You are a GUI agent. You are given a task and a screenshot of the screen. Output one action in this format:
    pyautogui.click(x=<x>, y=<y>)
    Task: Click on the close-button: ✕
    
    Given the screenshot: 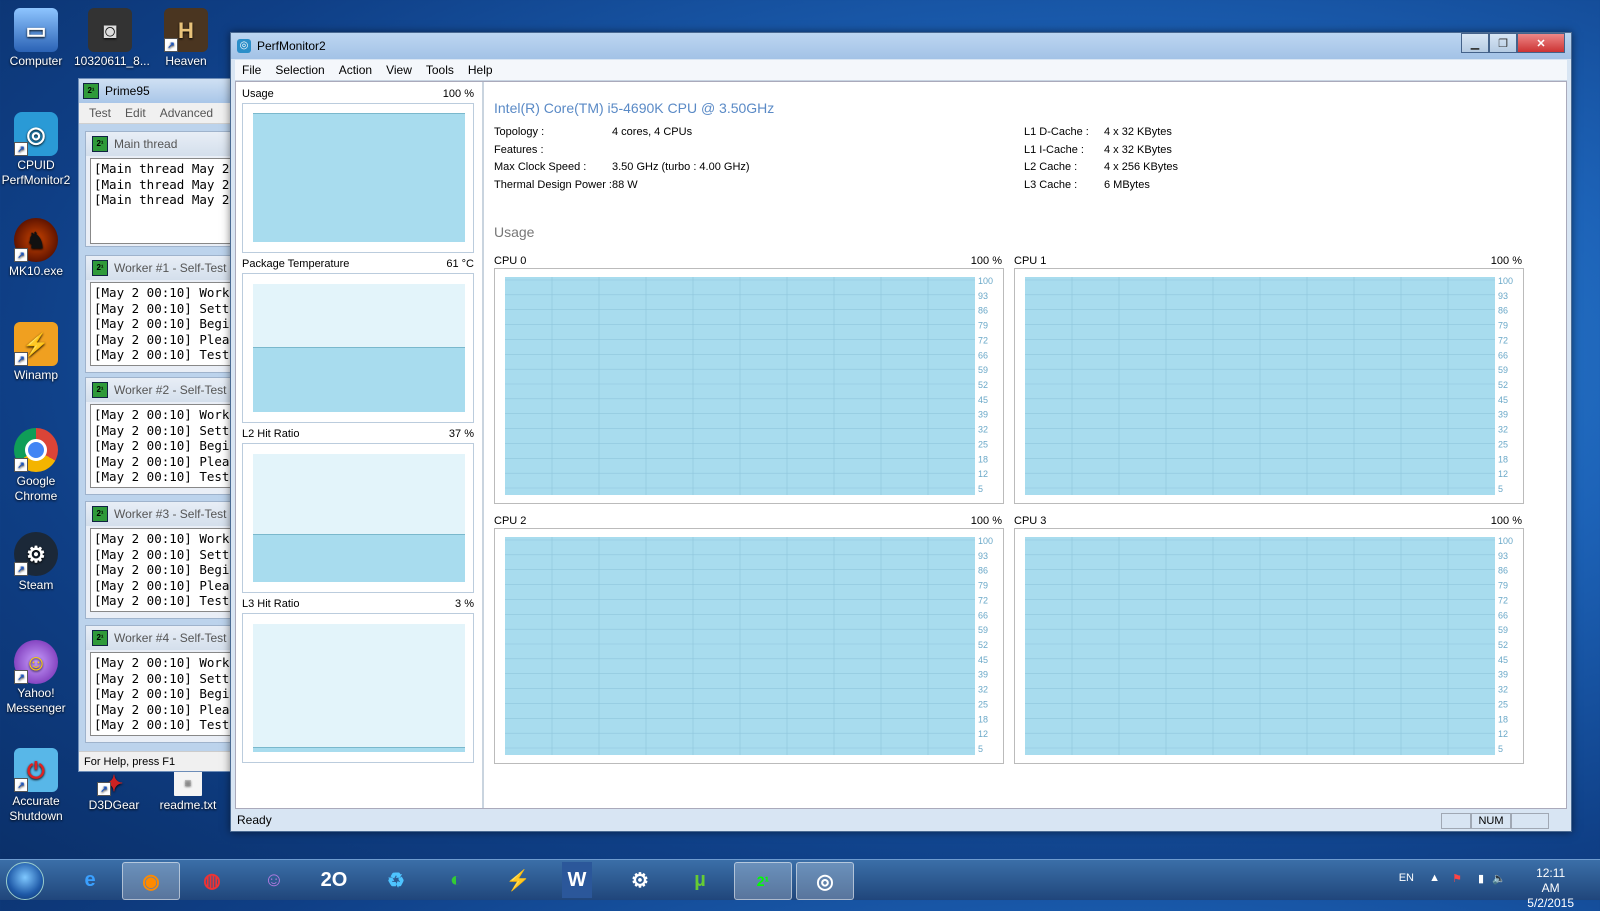 What is the action you would take?
    pyautogui.click(x=1541, y=43)
    